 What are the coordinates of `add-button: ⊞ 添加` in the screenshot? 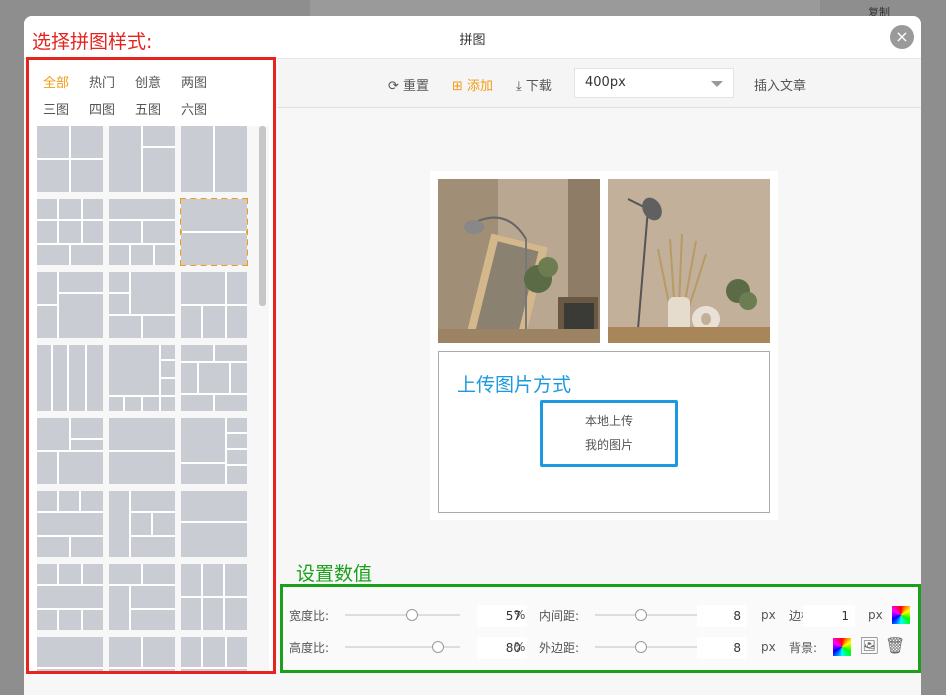 It's located at (472, 84).